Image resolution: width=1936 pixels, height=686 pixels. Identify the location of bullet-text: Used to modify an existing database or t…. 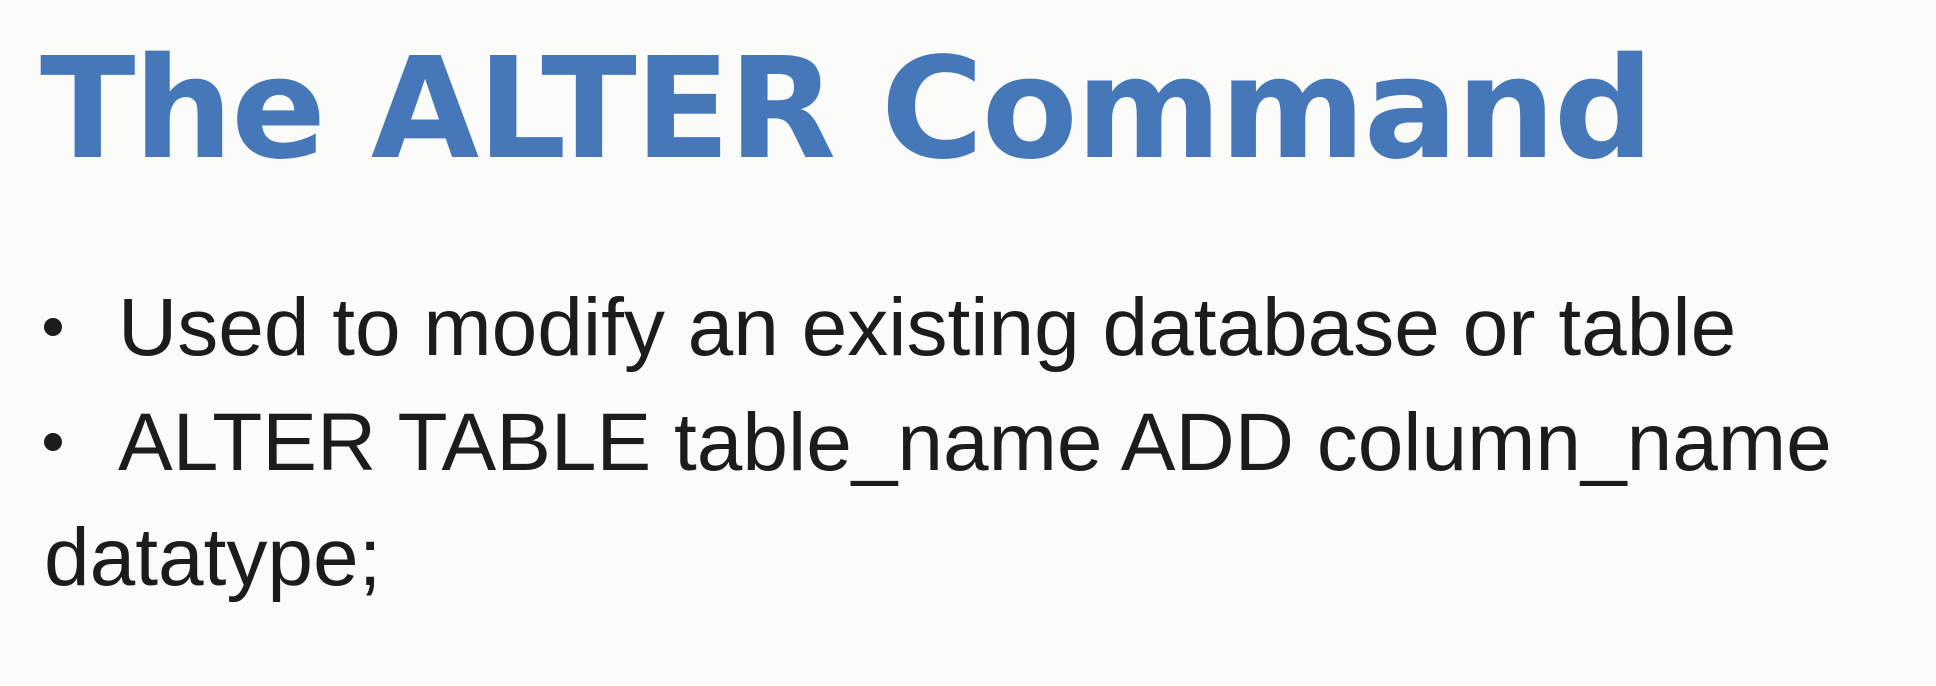
(927, 327).